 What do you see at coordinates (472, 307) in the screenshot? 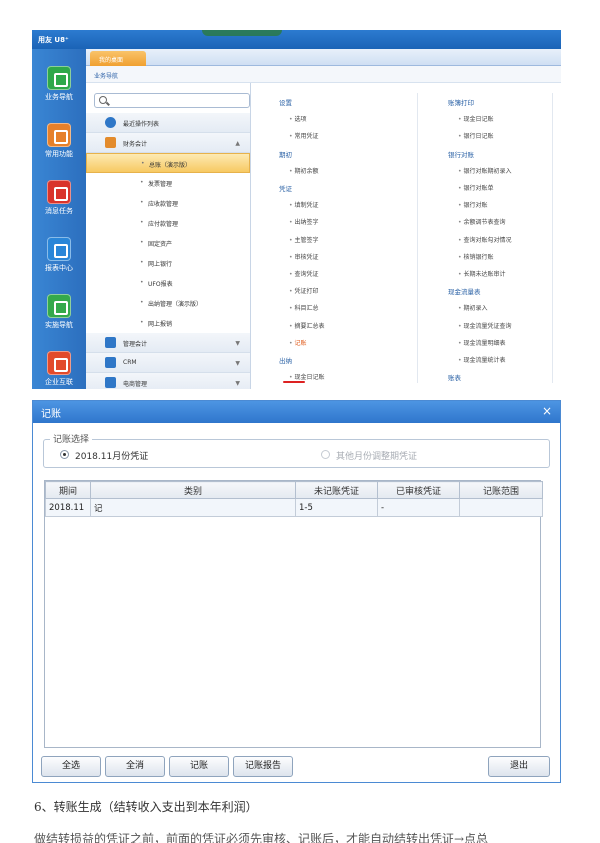
I see `menu-link: 期初录入` at bounding box center [472, 307].